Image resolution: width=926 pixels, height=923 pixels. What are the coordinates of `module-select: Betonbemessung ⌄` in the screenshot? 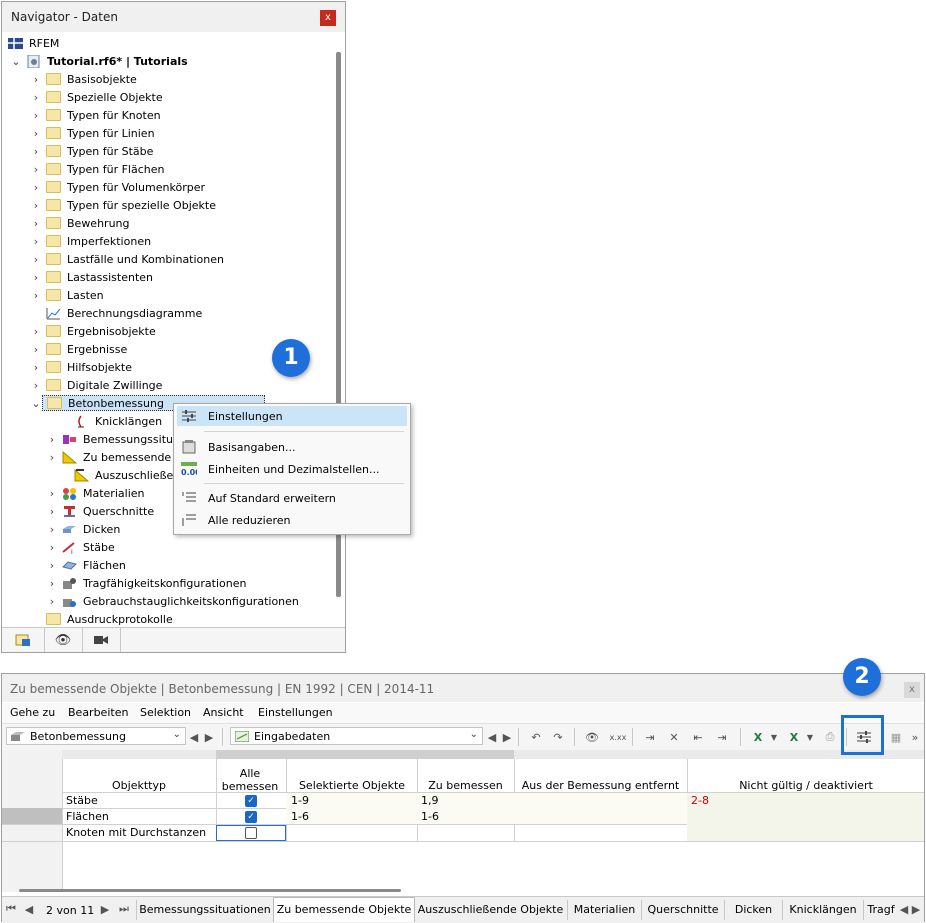 It's located at (96, 736).